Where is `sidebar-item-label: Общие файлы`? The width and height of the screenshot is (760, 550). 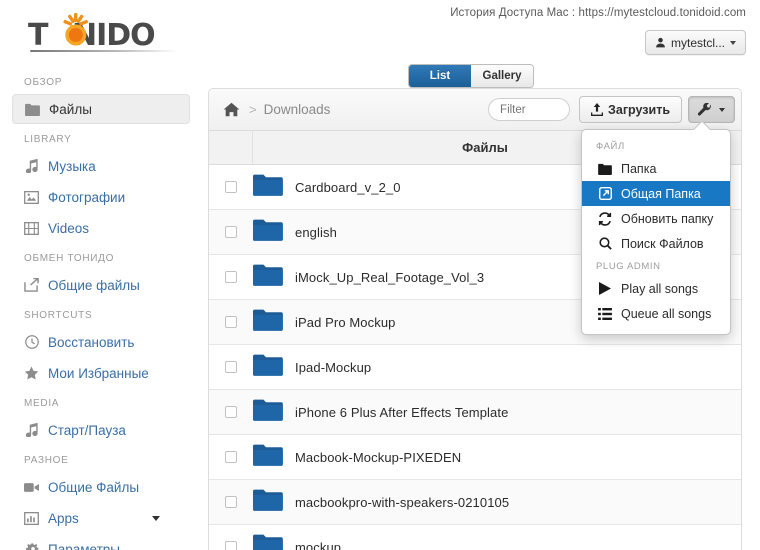
sidebar-item-label: Общие файлы is located at coordinates (94, 285).